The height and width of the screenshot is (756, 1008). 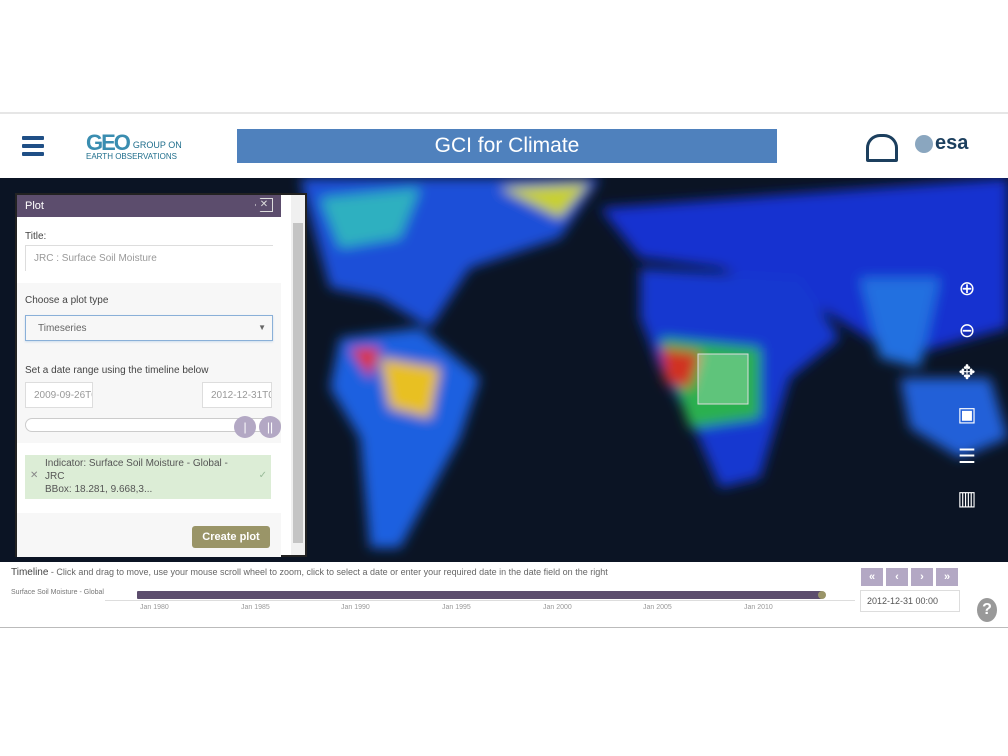 I want to click on start-date-input: 2009-09-26T0, so click(x=59, y=395).